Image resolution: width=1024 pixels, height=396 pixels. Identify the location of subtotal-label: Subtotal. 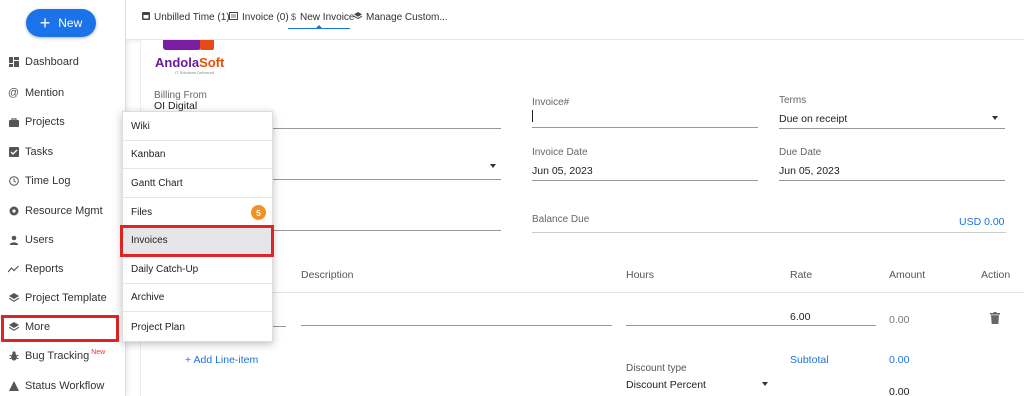
(809, 360).